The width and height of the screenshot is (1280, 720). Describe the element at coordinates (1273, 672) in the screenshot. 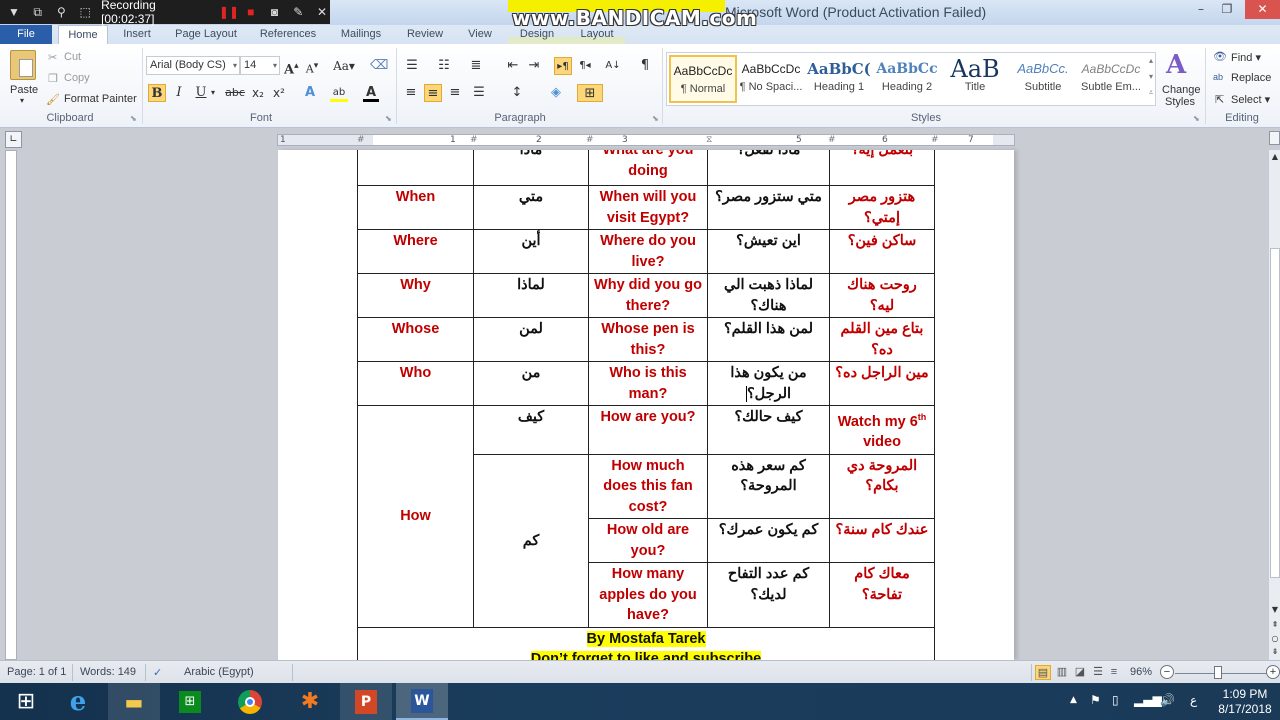

I see `zoom-in-button: +` at that location.